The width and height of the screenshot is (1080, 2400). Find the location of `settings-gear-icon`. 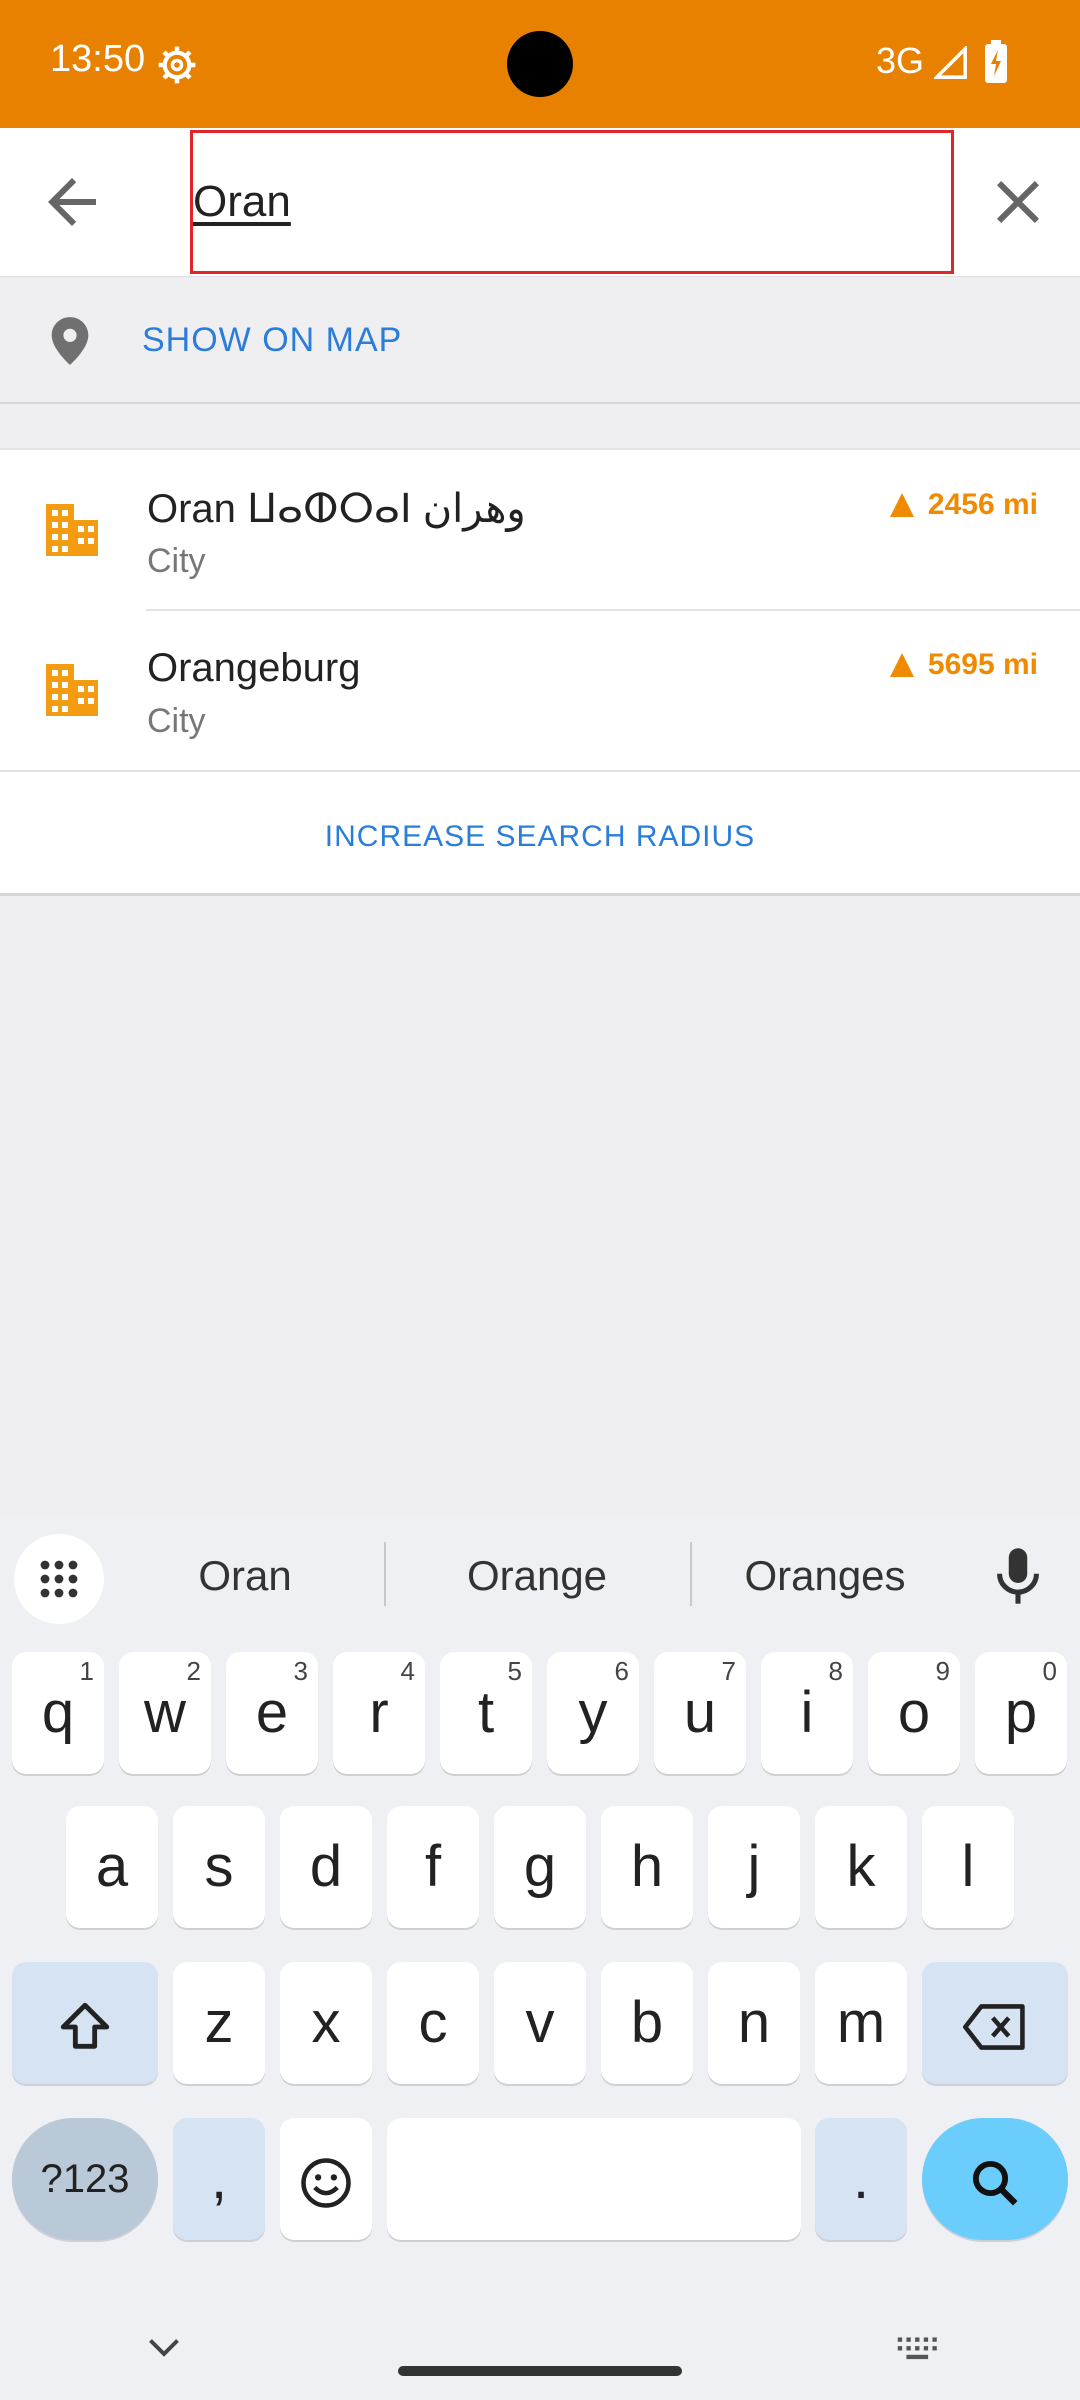

settings-gear-icon is located at coordinates (177, 65).